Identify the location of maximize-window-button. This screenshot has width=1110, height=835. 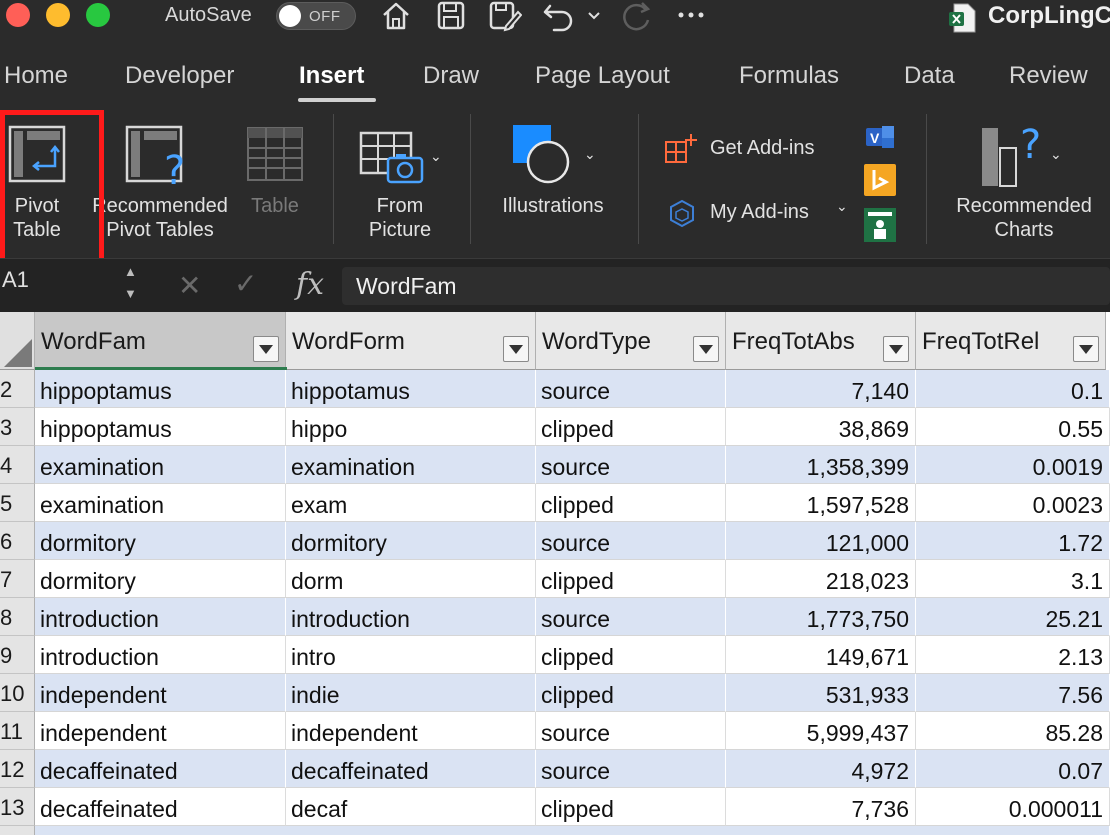
(98, 15).